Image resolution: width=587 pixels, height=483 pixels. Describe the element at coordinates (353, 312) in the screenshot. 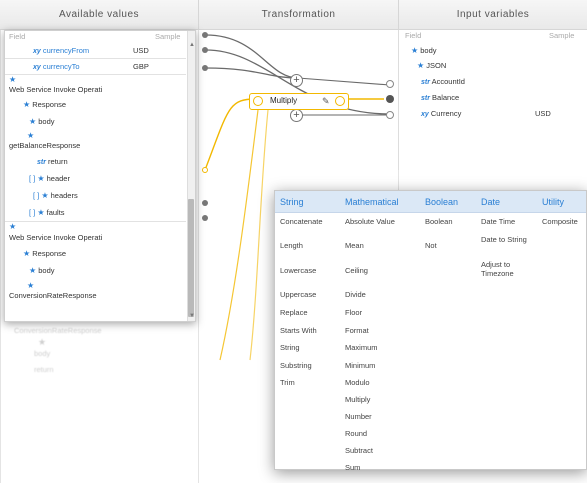

I see `function-item: Floor` at that location.